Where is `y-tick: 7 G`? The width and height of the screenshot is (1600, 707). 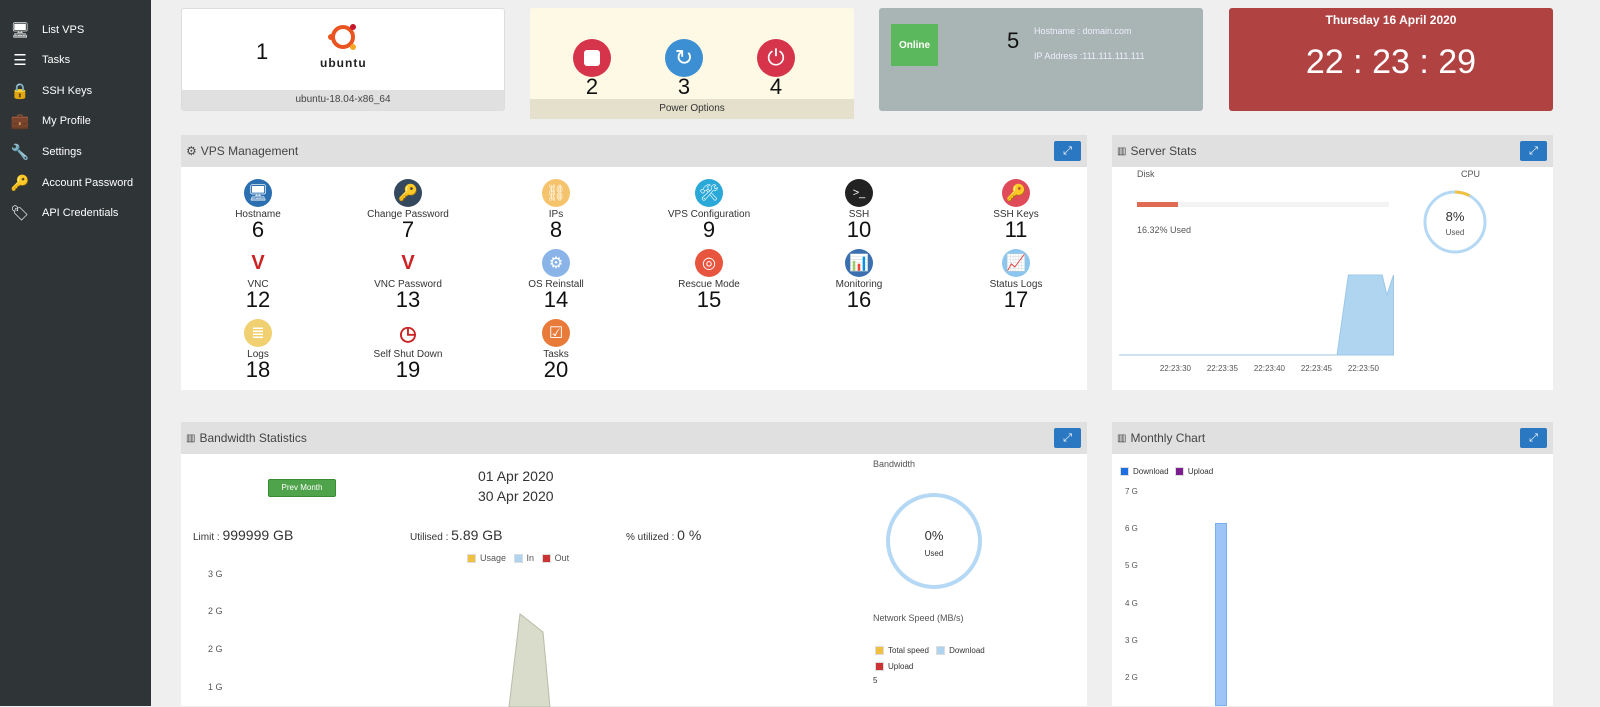 y-tick: 7 G is located at coordinates (1131, 491).